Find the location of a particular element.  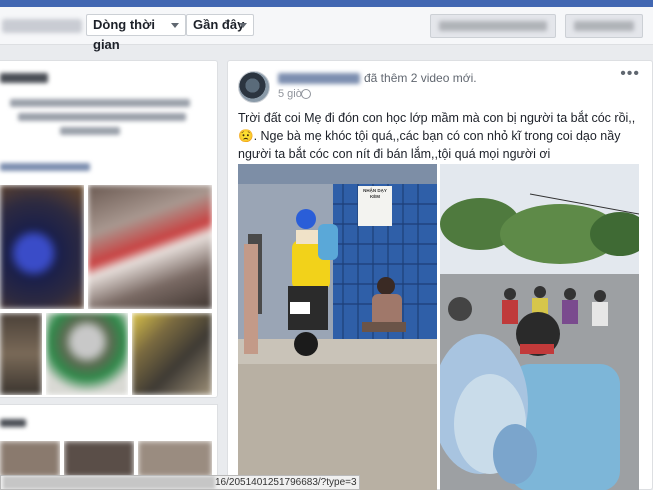

status-bar-url: .16/2051401251796683/?type=3 is located at coordinates (180, 482).